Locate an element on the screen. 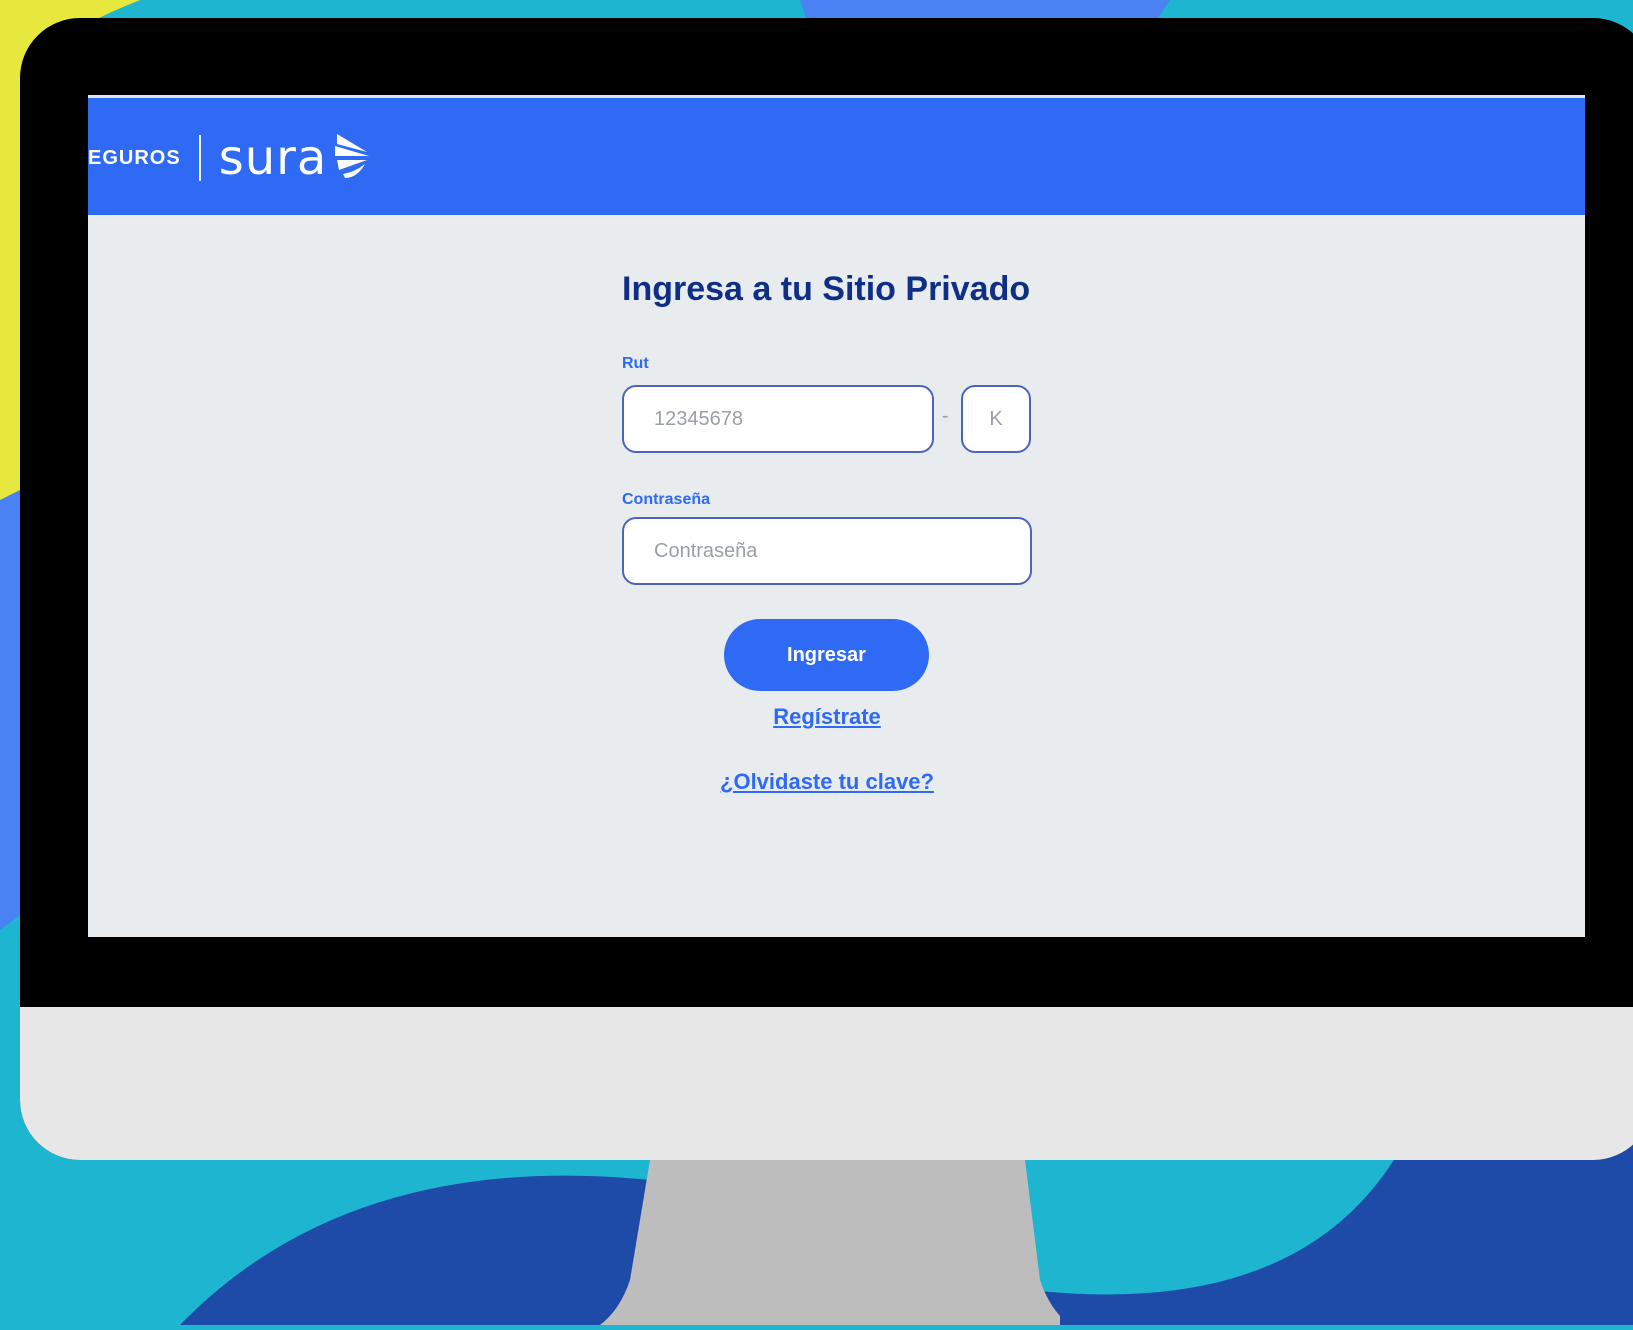 The height and width of the screenshot is (1330, 1633). brand-divider is located at coordinates (199, 158).